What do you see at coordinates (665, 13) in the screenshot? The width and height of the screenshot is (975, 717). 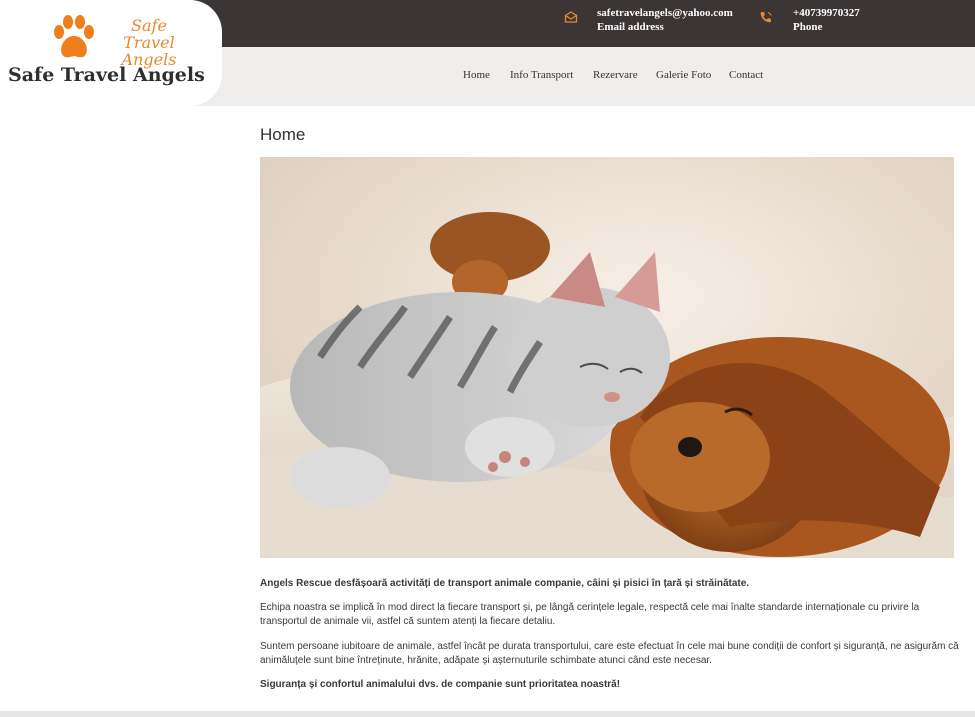 I see `email-value: safetravelangels@yahoo.com` at bounding box center [665, 13].